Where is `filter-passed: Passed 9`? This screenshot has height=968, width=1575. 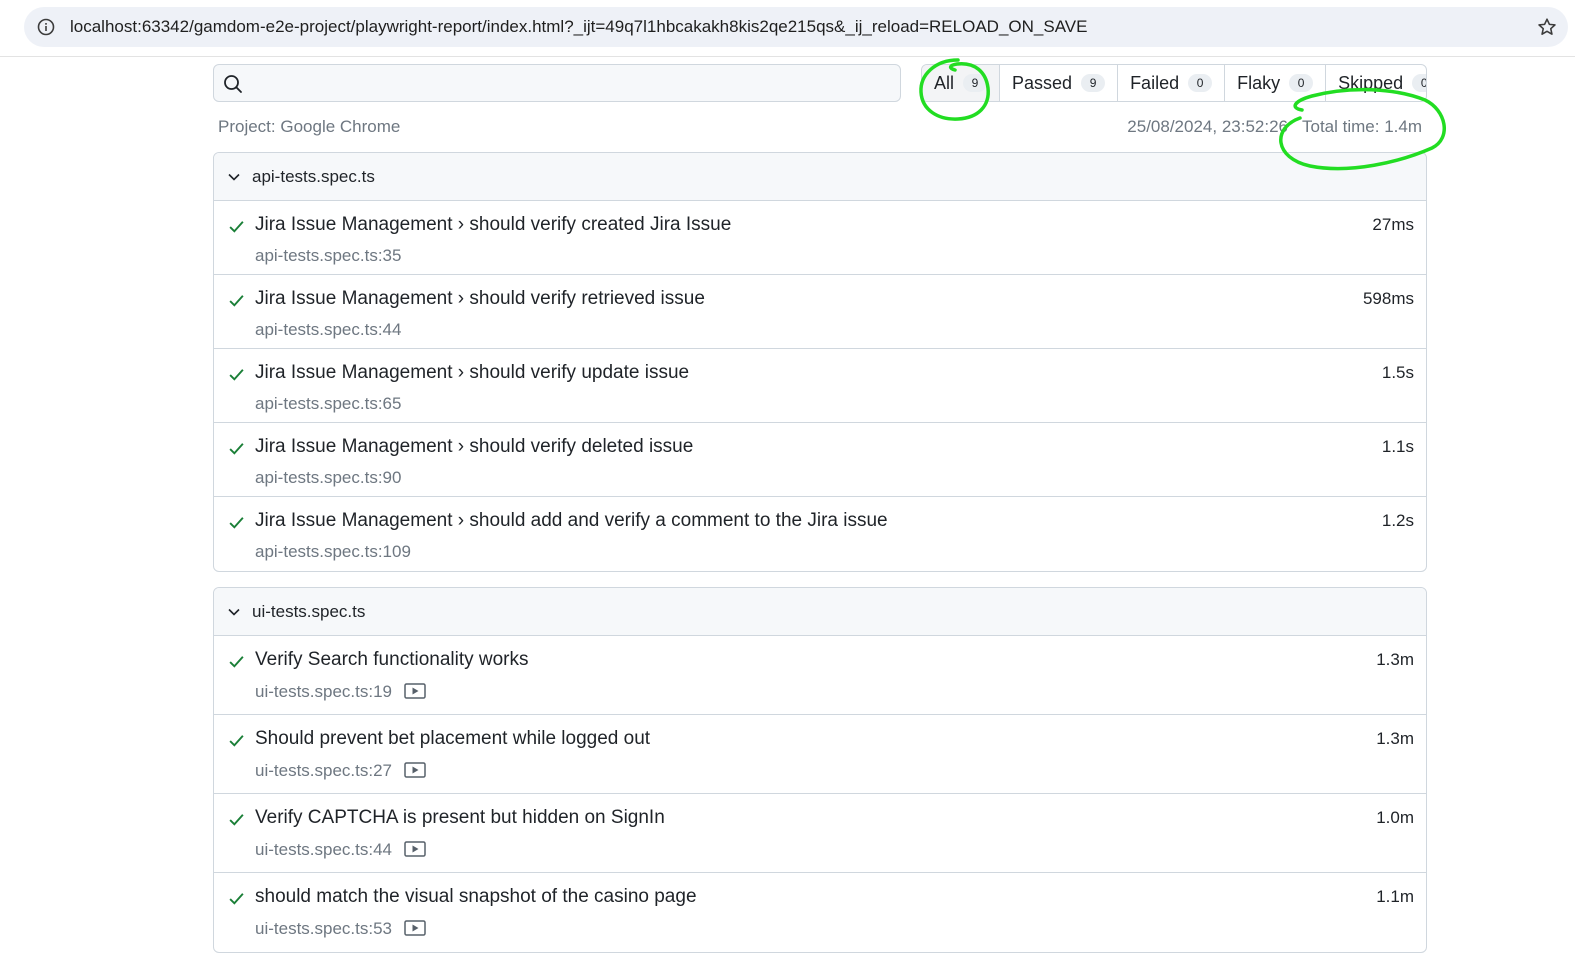
filter-passed: Passed 9 is located at coordinates (1059, 83).